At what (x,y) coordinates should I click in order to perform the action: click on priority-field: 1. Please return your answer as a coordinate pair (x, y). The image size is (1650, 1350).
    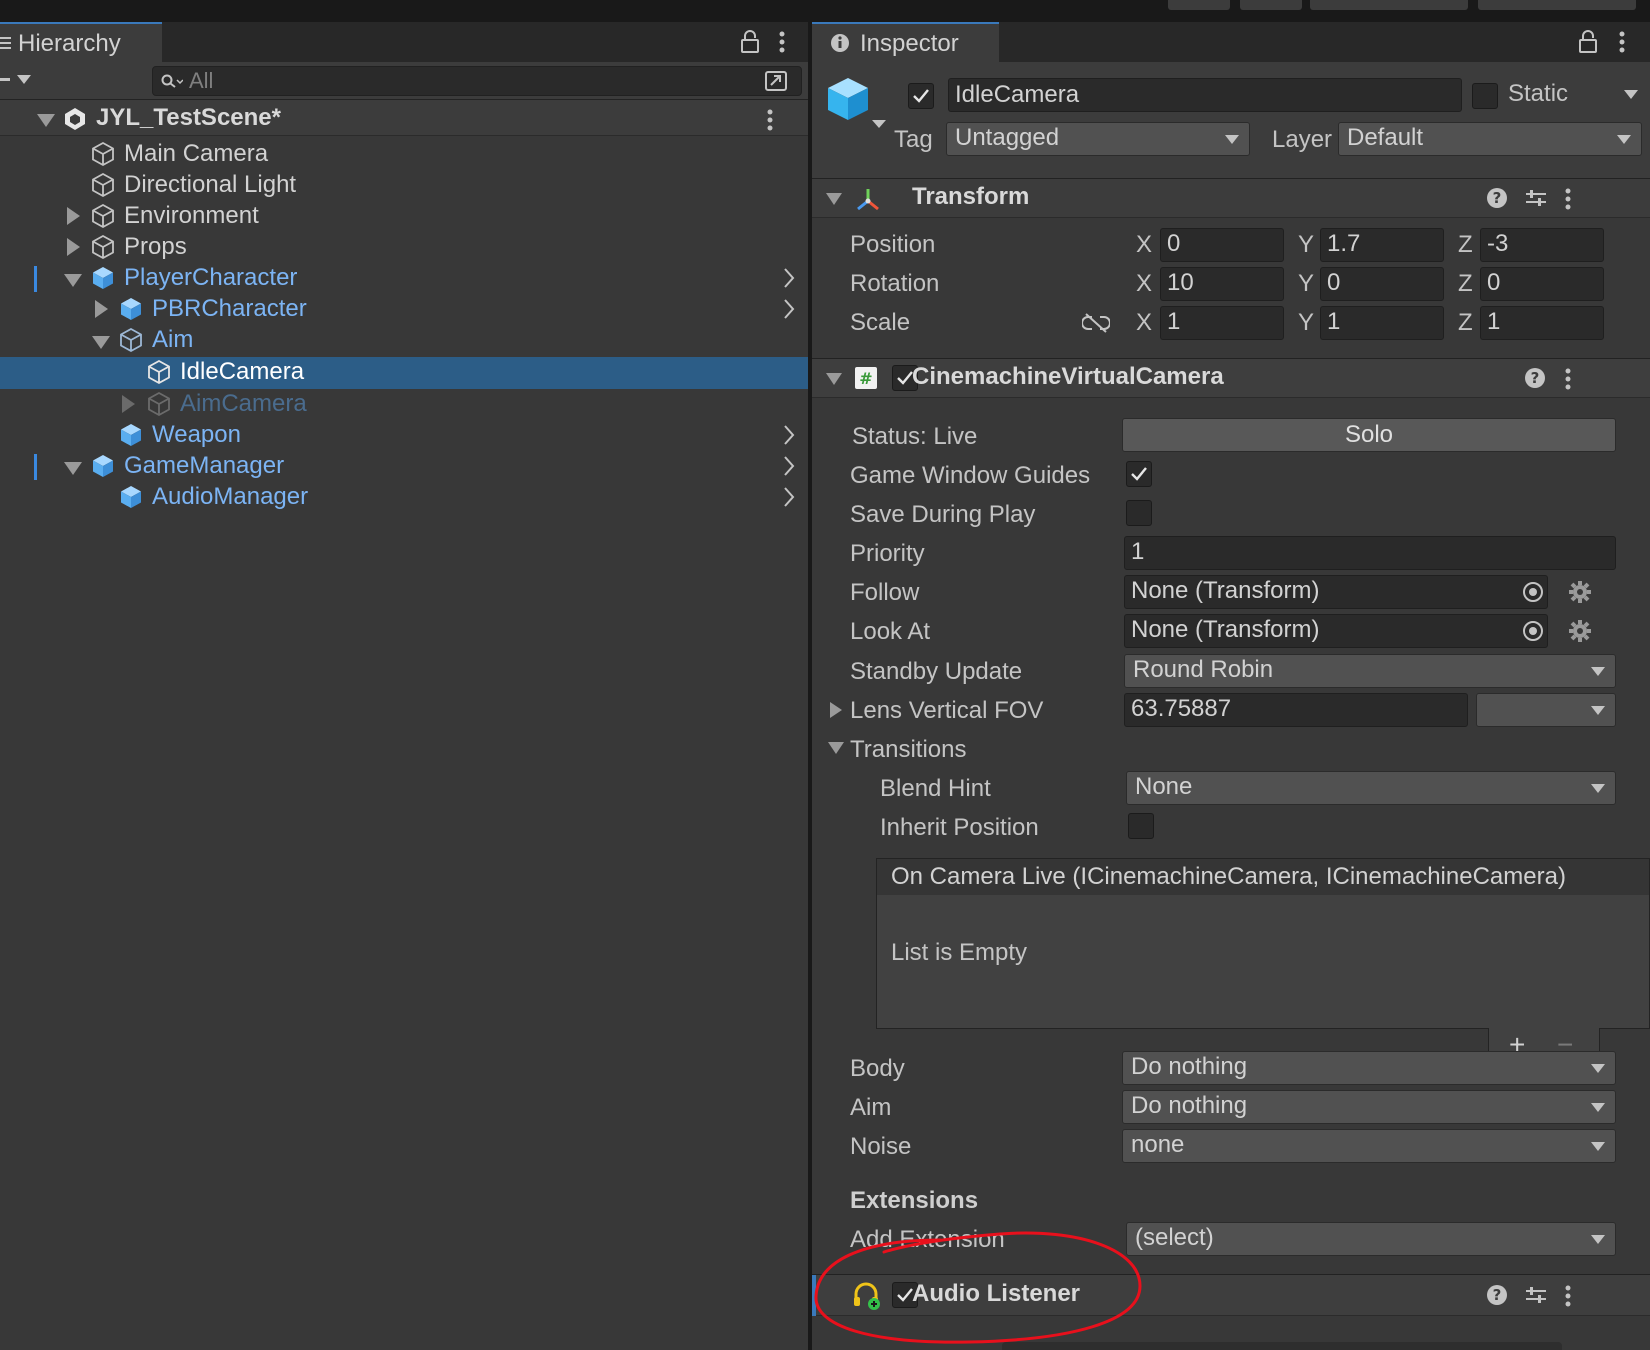
    Looking at the image, I should click on (1370, 553).